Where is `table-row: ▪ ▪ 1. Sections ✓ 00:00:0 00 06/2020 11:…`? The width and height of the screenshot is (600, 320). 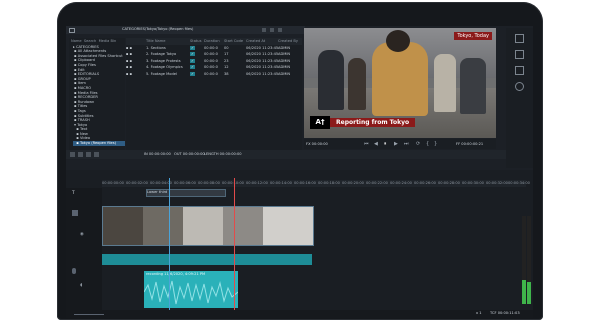
table-row: ▪ ▪ 1. Sections ✓ 00:00:0 00 06/2020 11:… is located at coordinates (214, 48).